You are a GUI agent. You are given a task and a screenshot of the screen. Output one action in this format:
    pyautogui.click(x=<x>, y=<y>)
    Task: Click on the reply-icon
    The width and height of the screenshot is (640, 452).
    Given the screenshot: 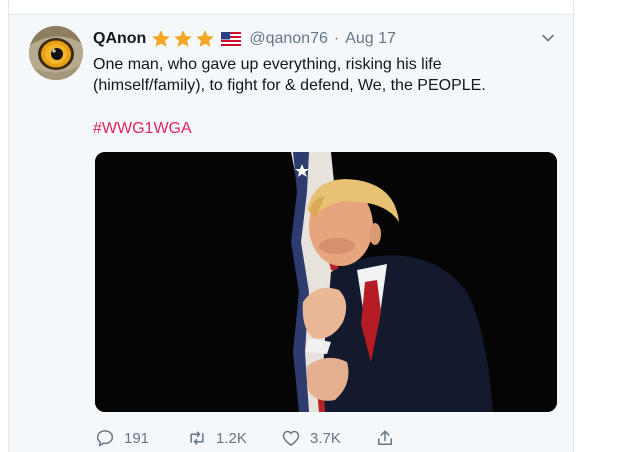 What is the action you would take?
    pyautogui.click(x=105, y=438)
    